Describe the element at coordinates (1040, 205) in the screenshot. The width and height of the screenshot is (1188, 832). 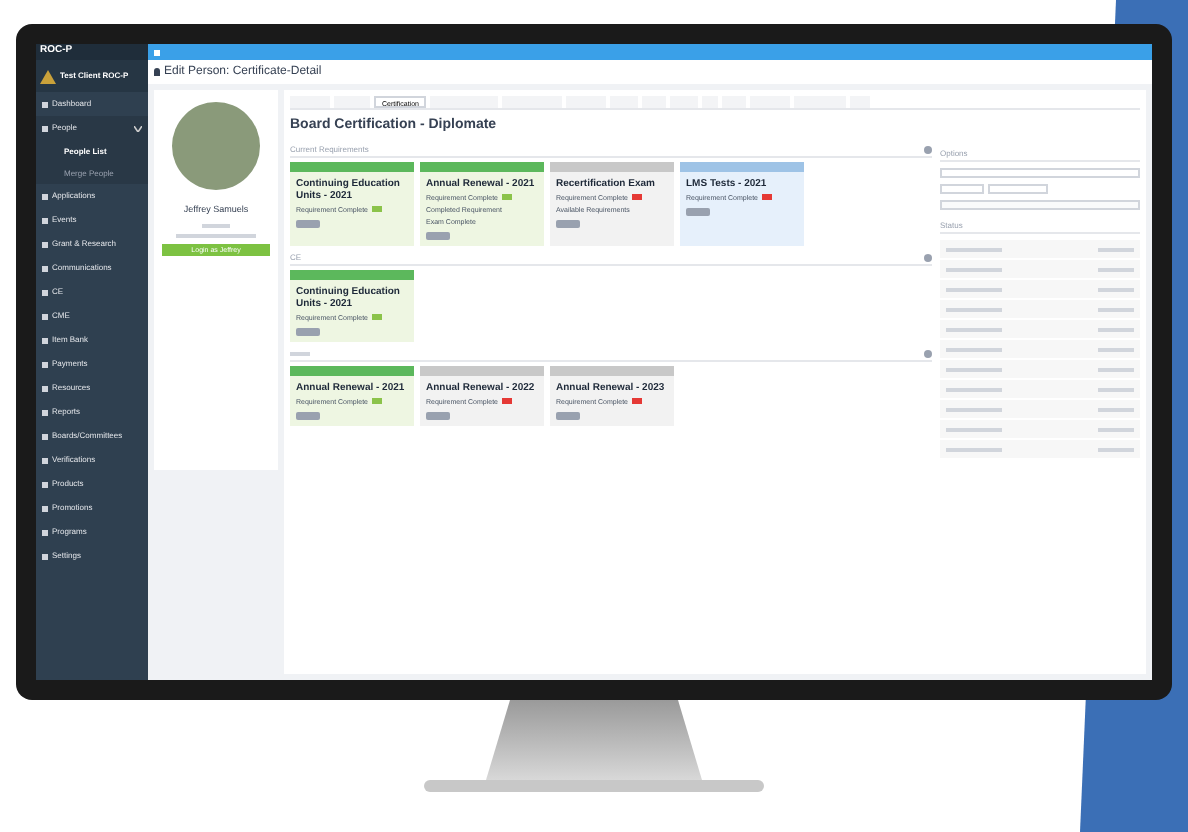
I see `wide-button` at that location.